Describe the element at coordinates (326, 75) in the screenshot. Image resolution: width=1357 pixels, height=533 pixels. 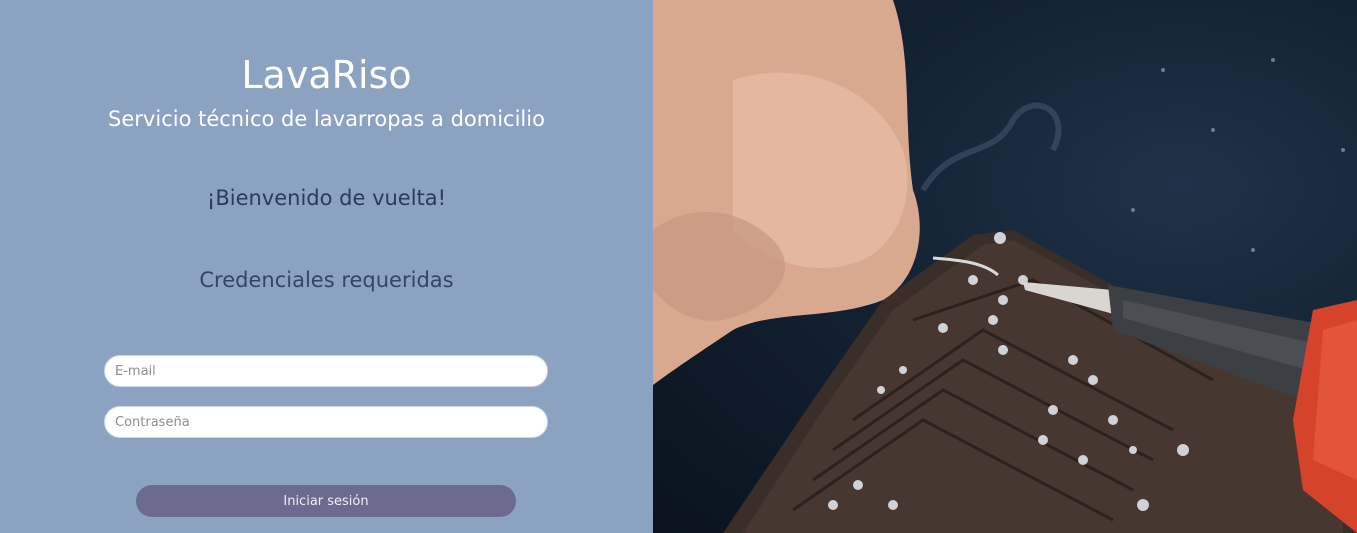
I see `brand-title: LavaRiso` at that location.